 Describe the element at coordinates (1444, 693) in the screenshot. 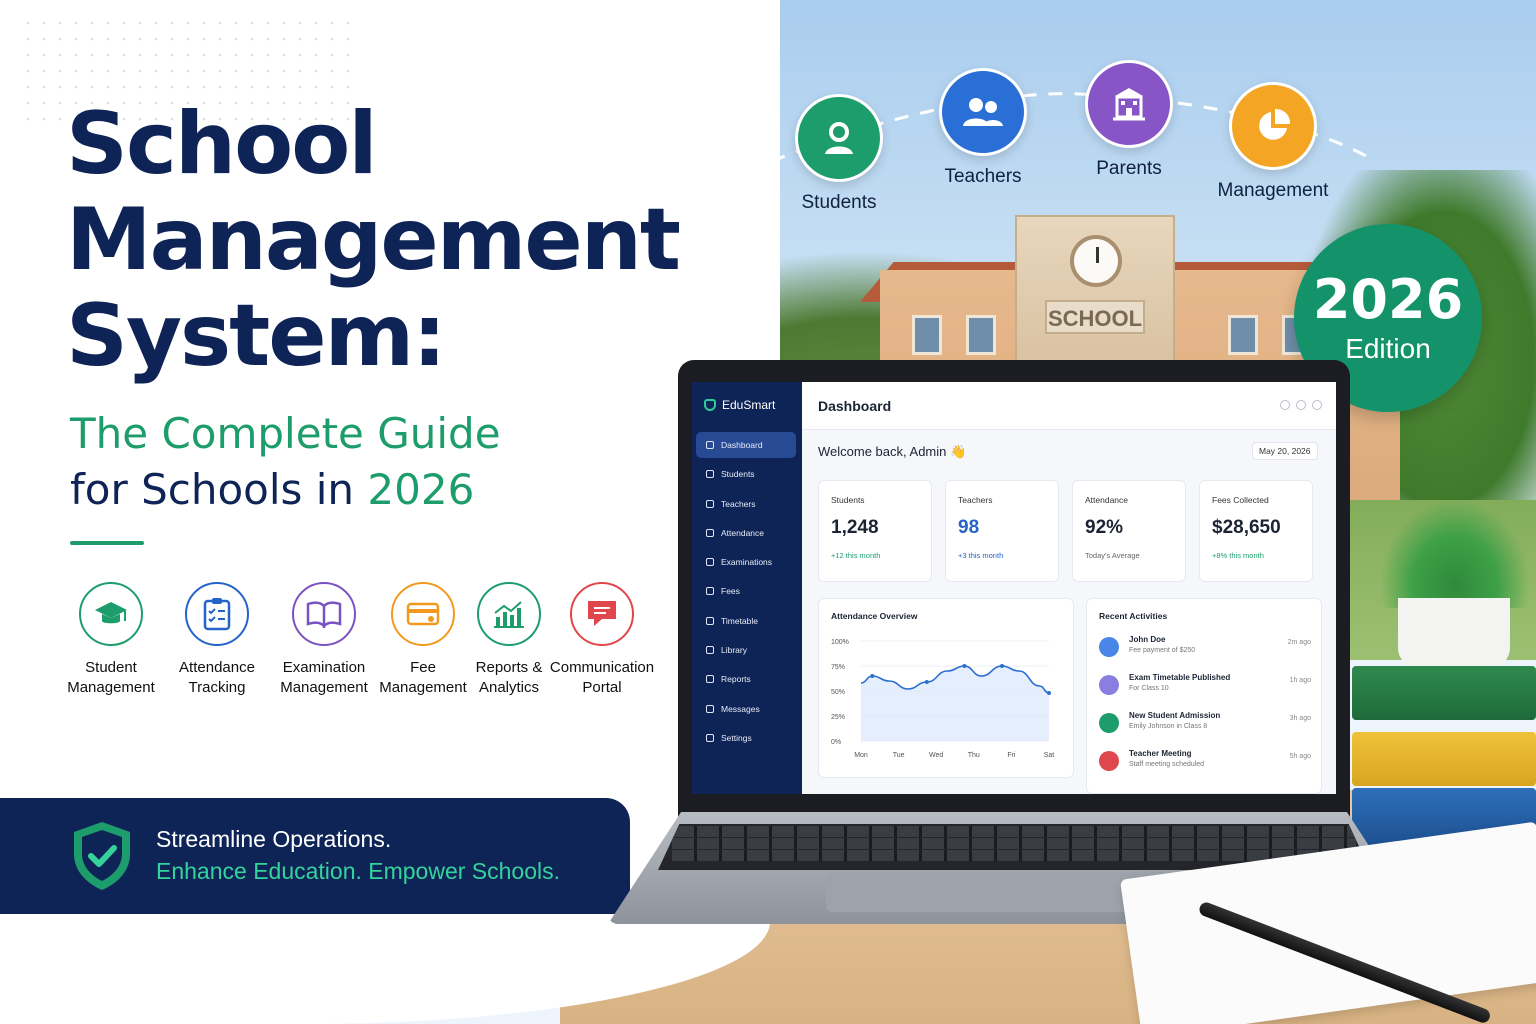

I see `green-book` at that location.